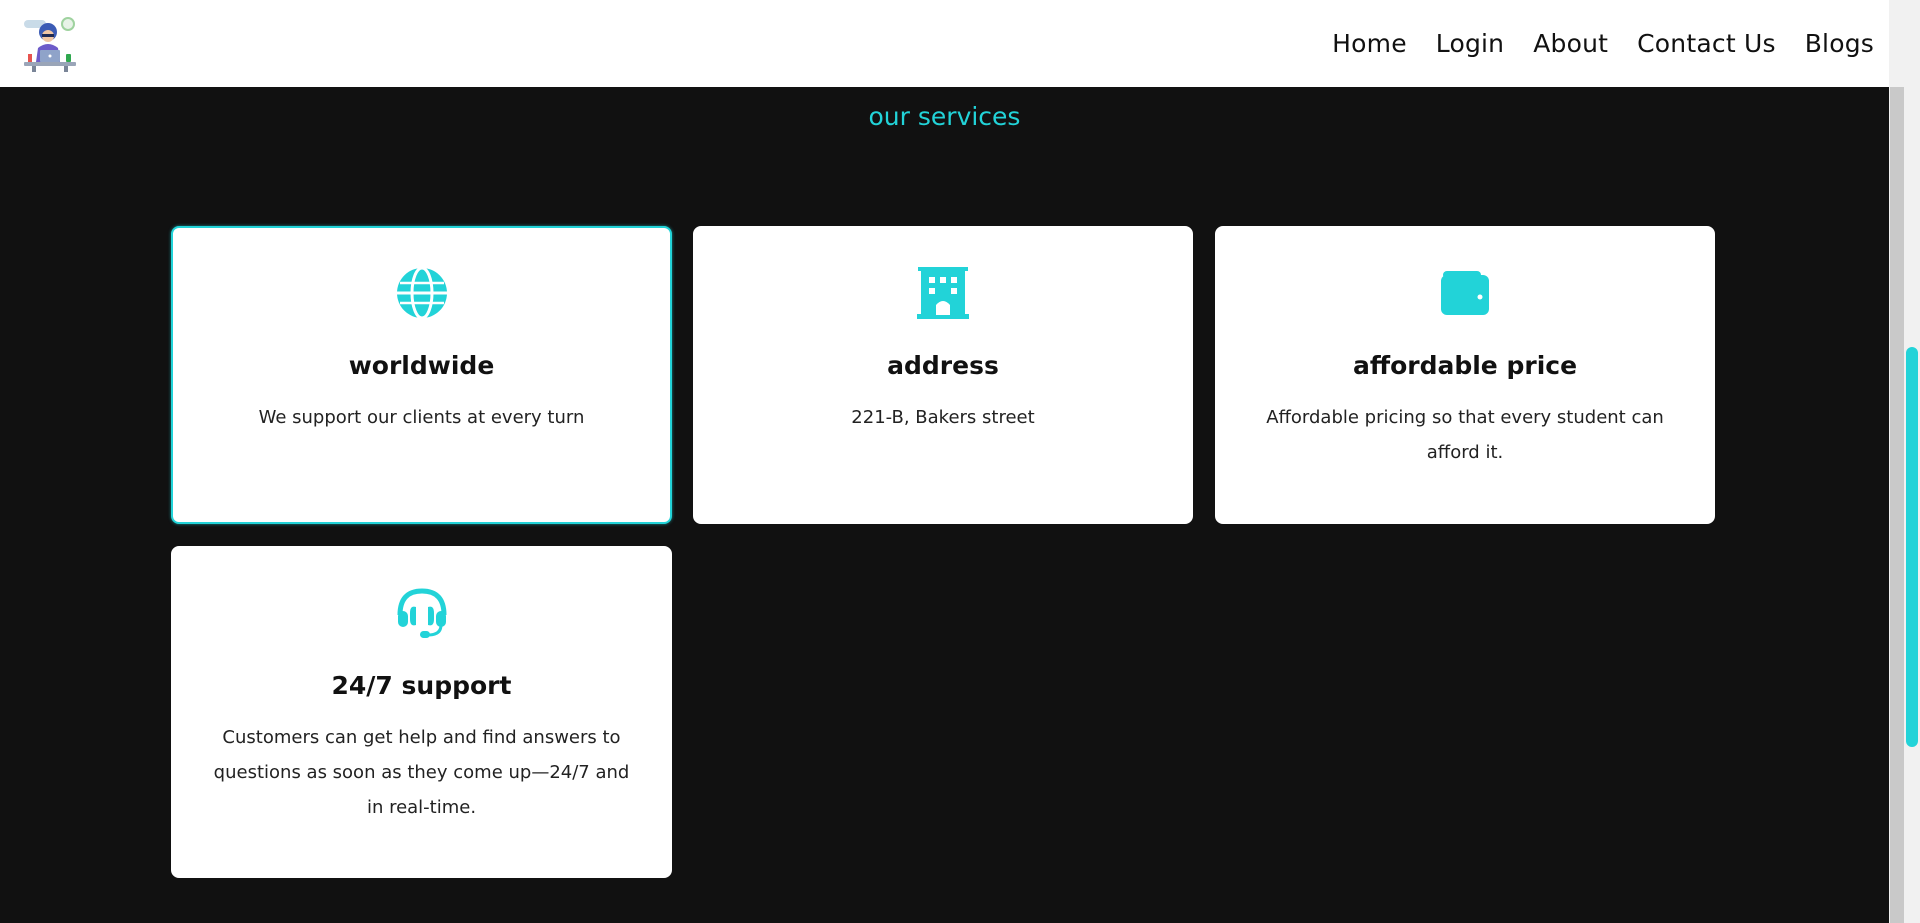 The width and height of the screenshot is (1920, 923). What do you see at coordinates (1470, 43) in the screenshot?
I see `nav-login-link: Login` at bounding box center [1470, 43].